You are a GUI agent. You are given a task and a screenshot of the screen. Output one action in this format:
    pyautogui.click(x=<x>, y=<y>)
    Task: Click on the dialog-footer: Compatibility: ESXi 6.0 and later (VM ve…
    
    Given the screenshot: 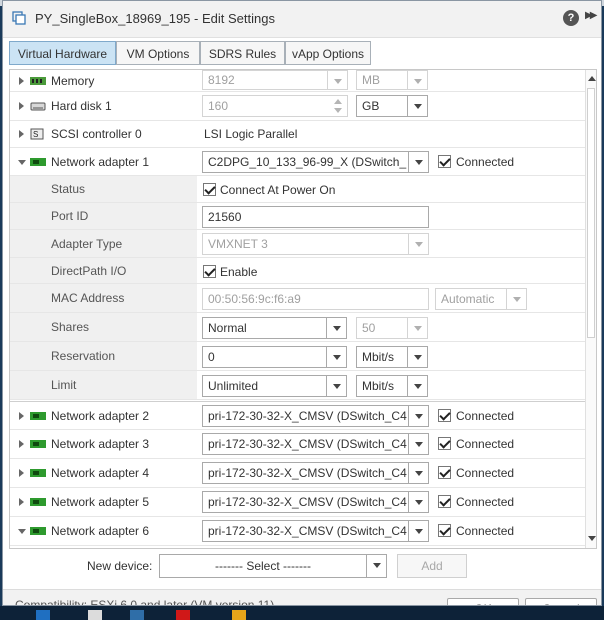 What is the action you would take?
    pyautogui.click(x=302, y=597)
    